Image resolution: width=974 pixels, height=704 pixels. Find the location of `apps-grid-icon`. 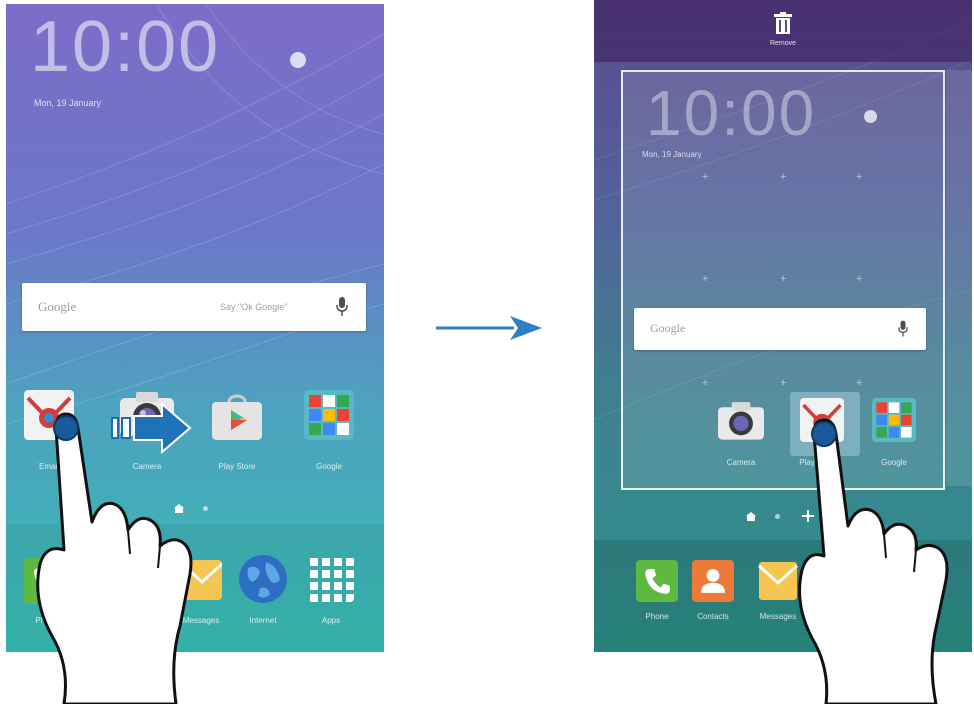

apps-grid-icon is located at coordinates (331, 579).